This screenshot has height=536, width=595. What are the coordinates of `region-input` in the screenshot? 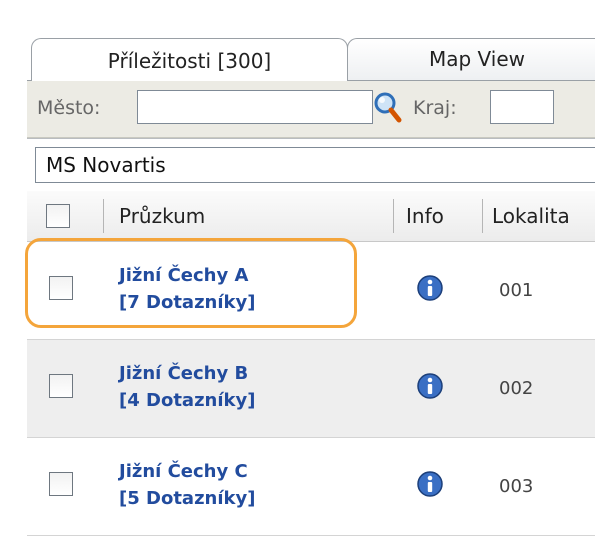 It's located at (522, 107).